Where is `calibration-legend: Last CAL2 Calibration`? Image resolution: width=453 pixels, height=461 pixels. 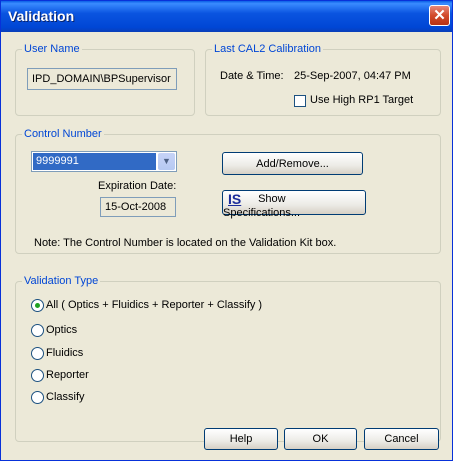
calibration-legend: Last CAL2 Calibration is located at coordinates (268, 49).